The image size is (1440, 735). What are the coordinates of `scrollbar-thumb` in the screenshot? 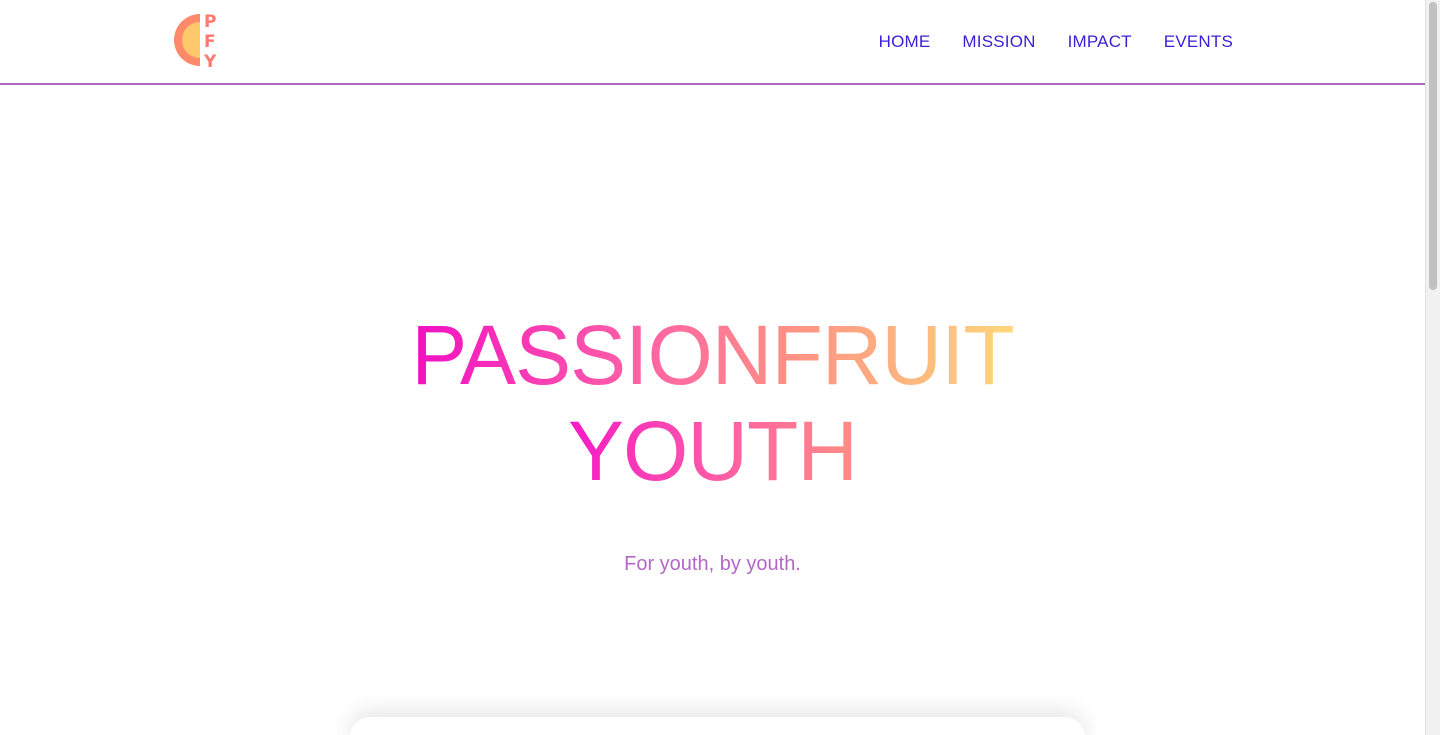 It's located at (1433, 146).